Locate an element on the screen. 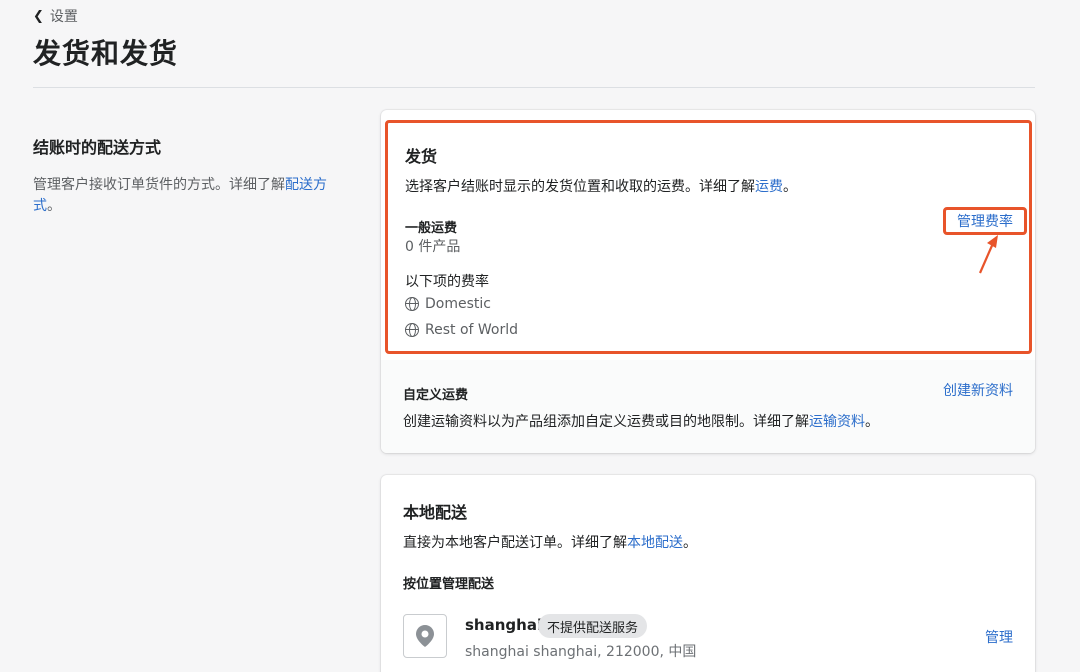 The image size is (1080, 672). shipping-description: 选择客户结账时显示的发货位置和收取的运费。详细了解运费。 is located at coordinates (601, 187).